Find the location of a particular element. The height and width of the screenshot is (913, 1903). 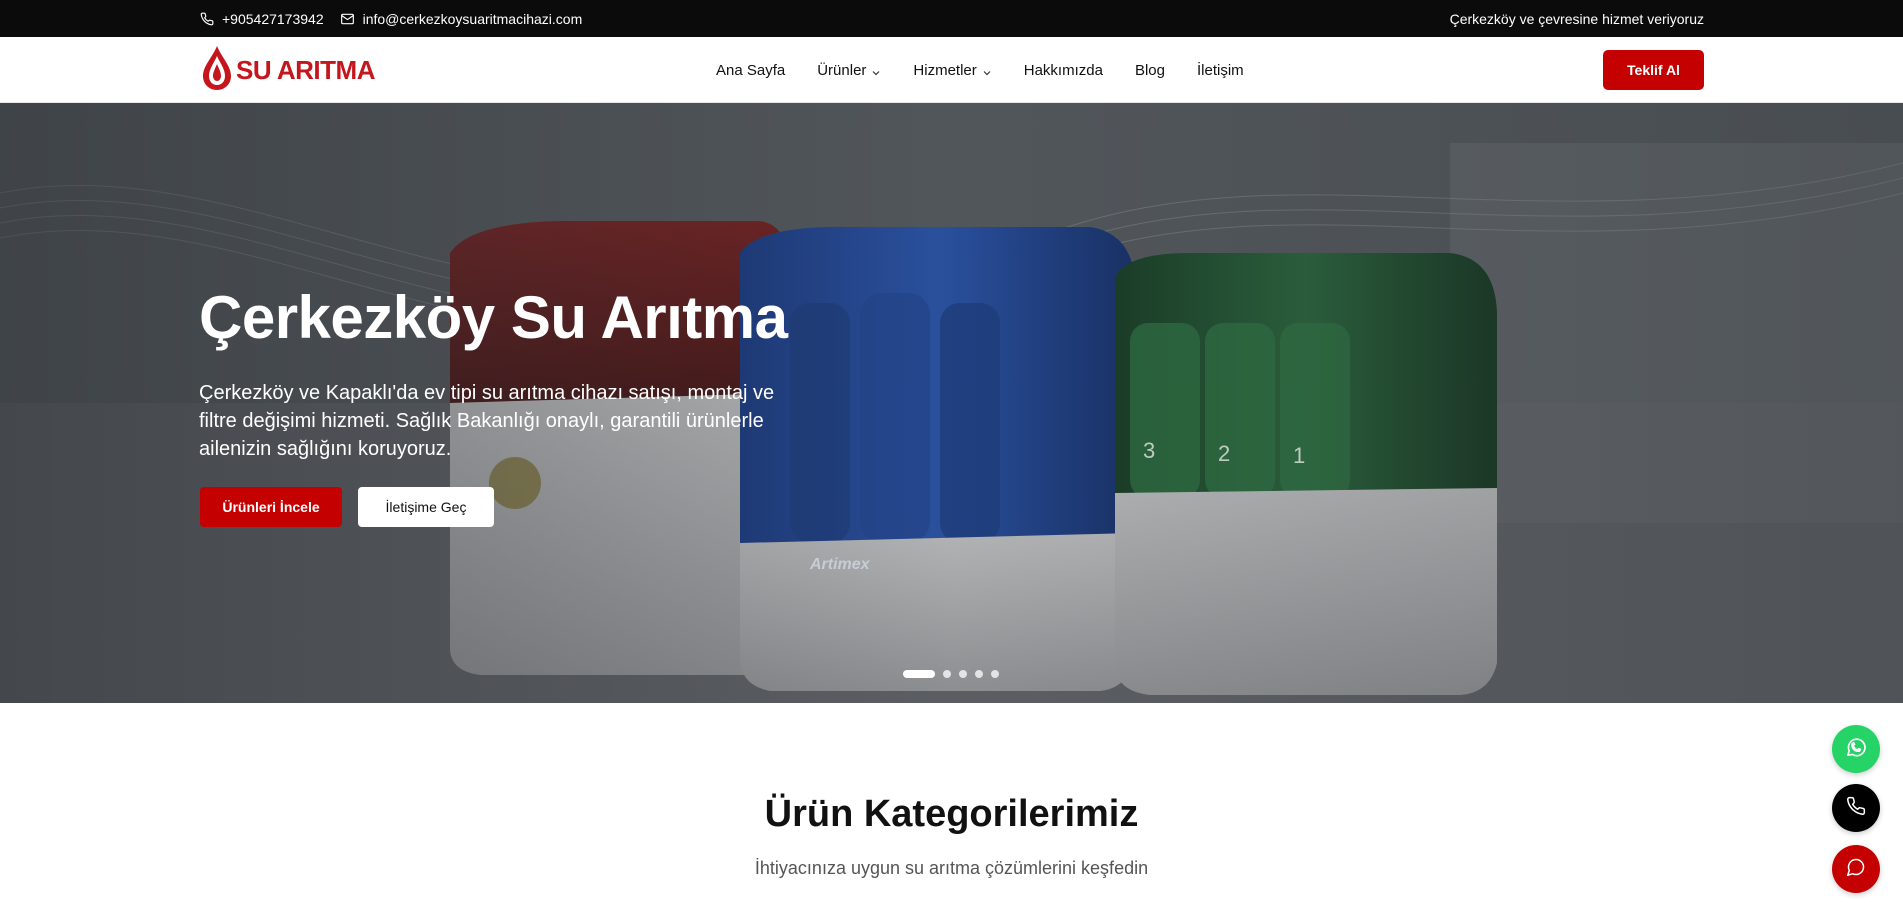

nav-item-contact: İletişim is located at coordinates (1220, 70).